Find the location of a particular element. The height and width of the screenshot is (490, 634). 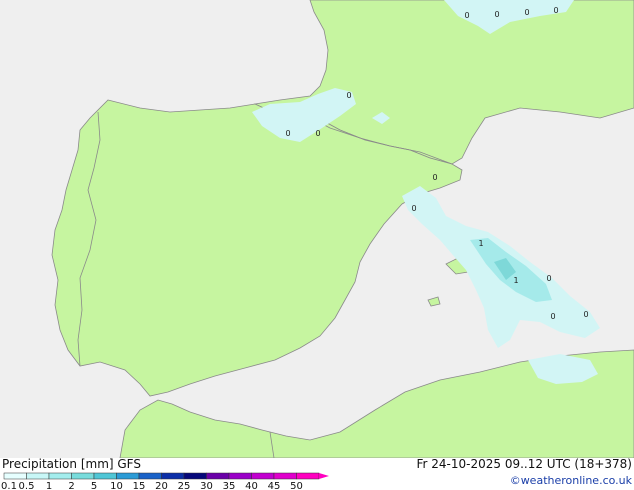

legend-tick-label: 5 is located at coordinates (94, 485).